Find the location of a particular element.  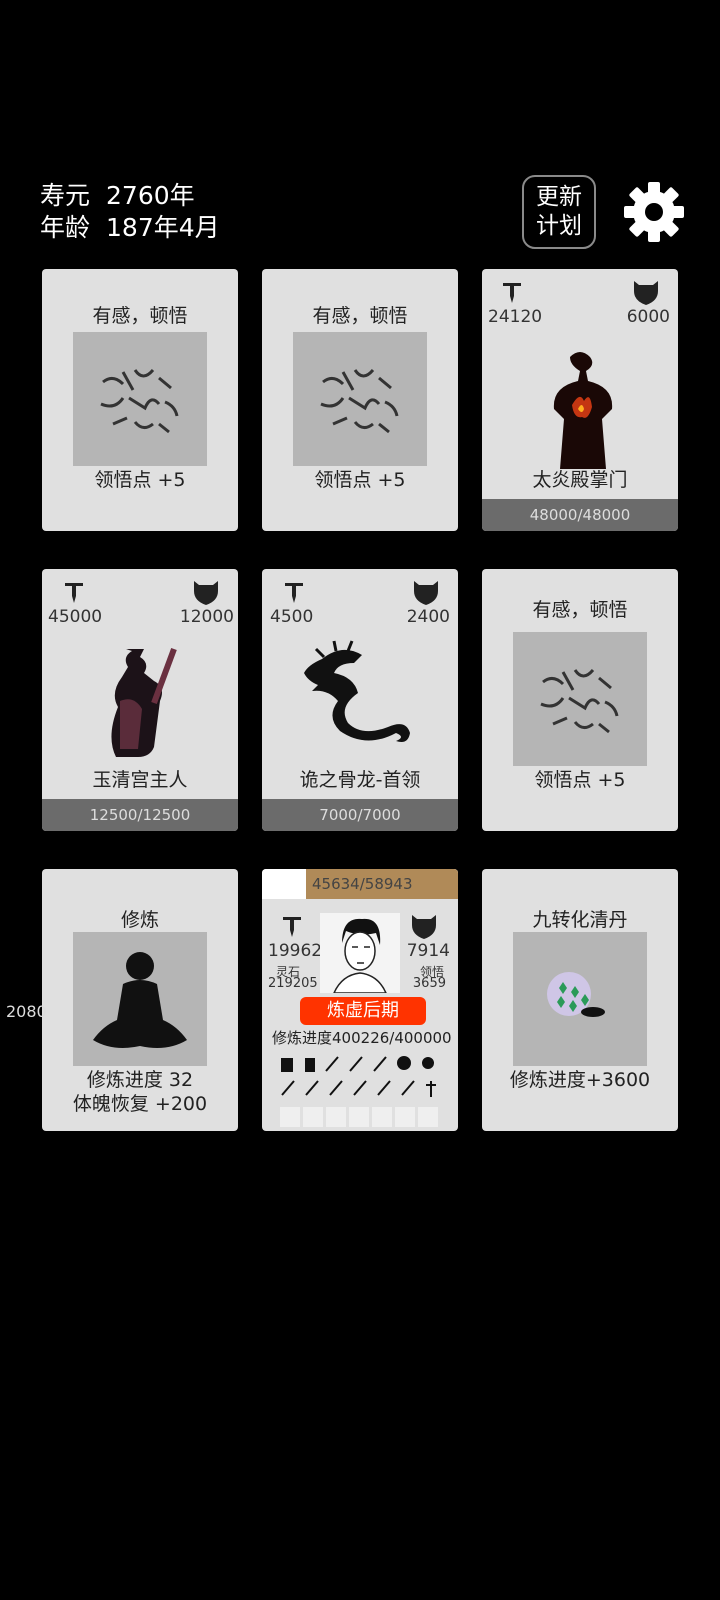

update-plan-label-line2: 计划 is located at coordinates (559, 226).